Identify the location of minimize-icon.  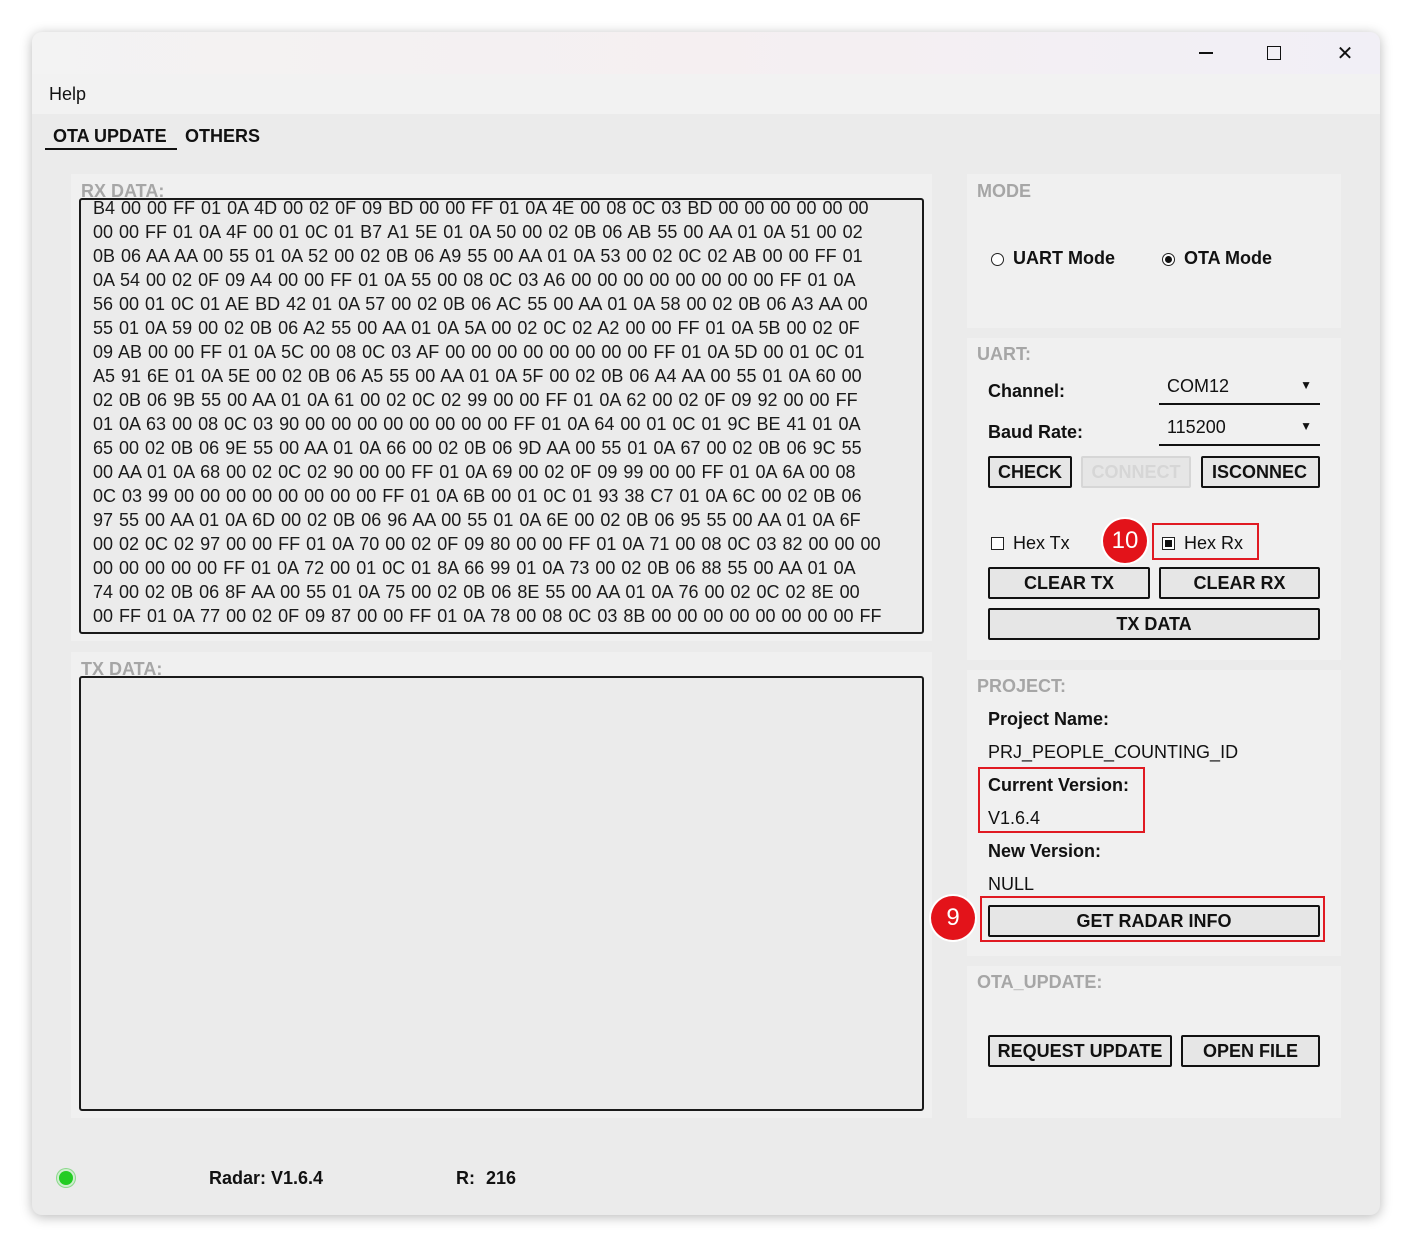
(1206, 53).